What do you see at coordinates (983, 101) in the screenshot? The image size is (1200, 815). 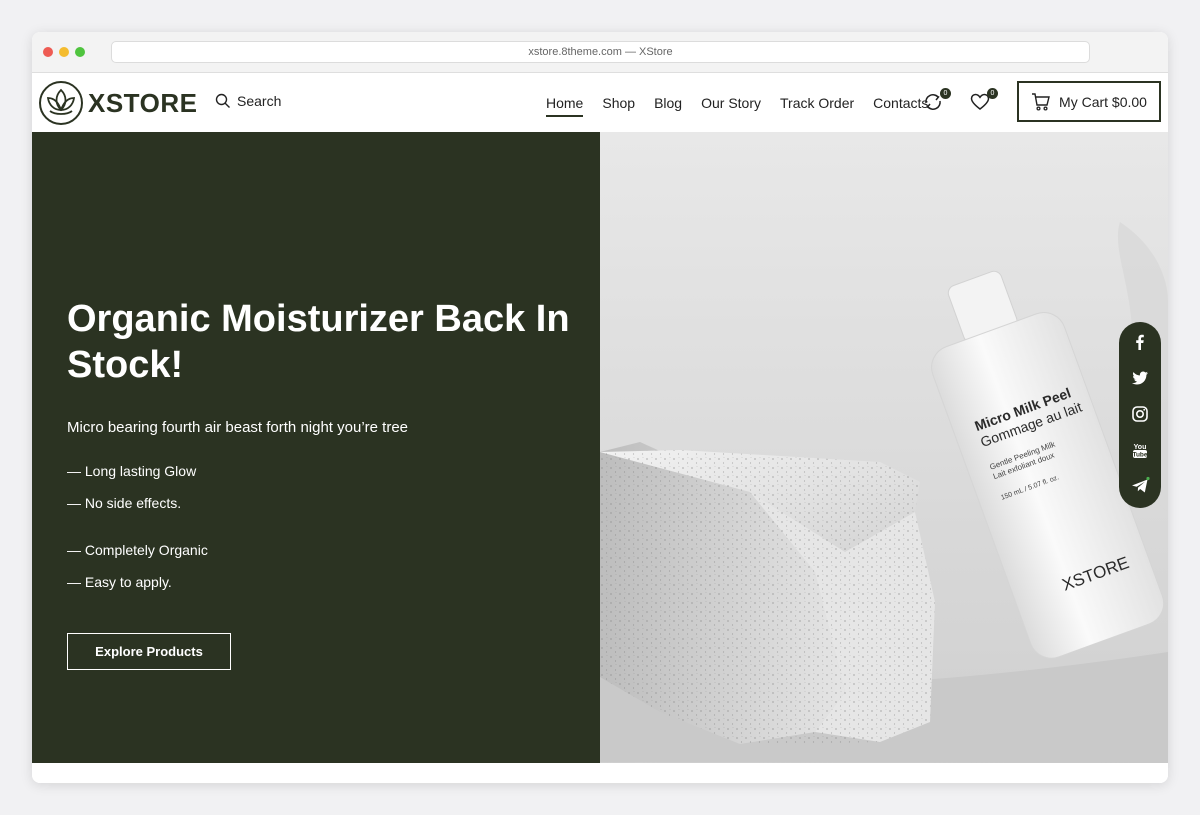 I see `wishlist-button: 0` at bounding box center [983, 101].